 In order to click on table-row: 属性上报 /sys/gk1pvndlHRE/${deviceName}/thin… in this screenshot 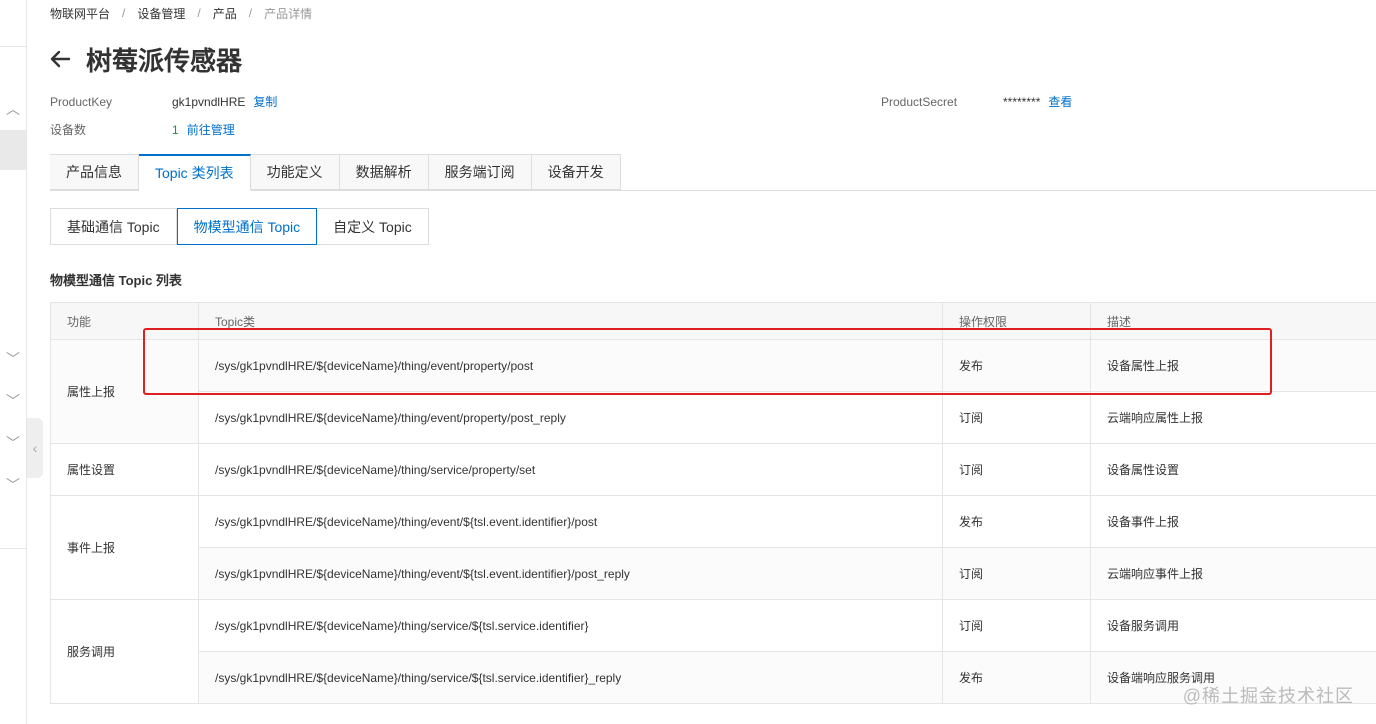, I will do `click(713, 391)`.